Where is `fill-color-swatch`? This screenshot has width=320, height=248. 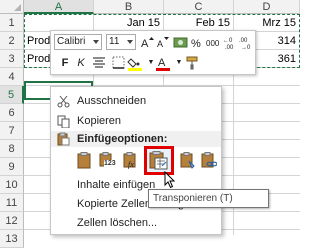
fill-color-swatch is located at coordinates (135, 69).